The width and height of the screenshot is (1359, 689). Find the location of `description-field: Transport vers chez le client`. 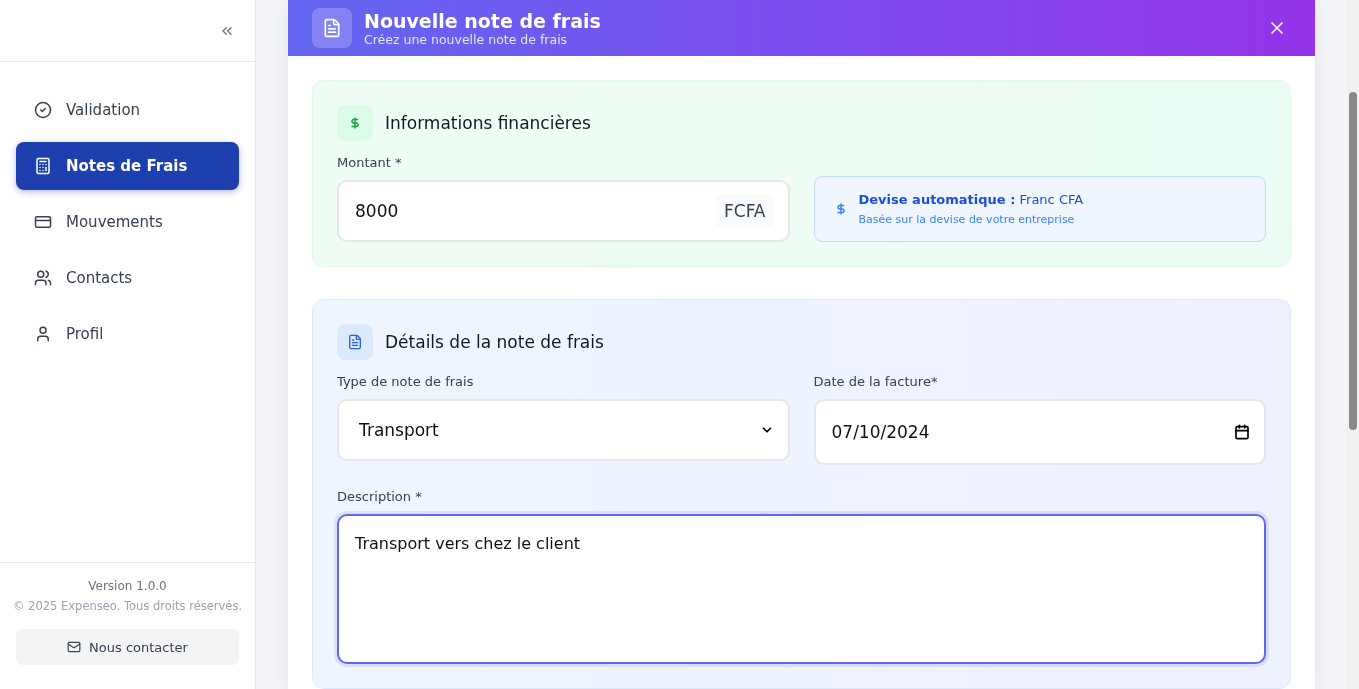

description-field: Transport vers chez le client is located at coordinates (801, 589).